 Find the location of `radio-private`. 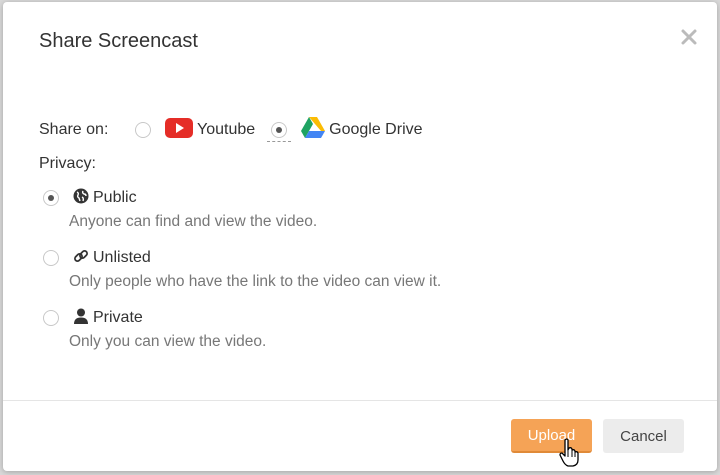

radio-private is located at coordinates (51, 318).